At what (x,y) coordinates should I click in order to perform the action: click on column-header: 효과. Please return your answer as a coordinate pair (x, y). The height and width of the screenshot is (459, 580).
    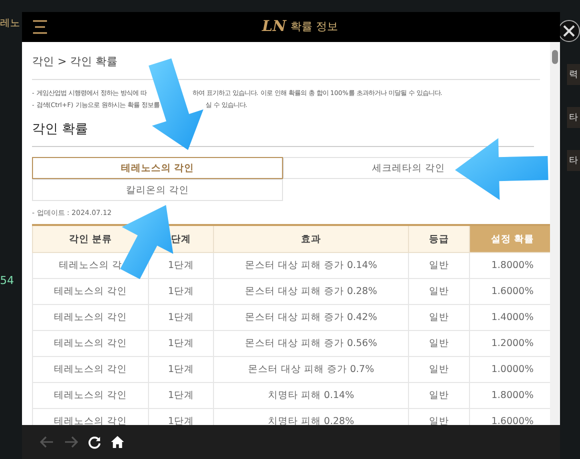
    Looking at the image, I should click on (311, 238).